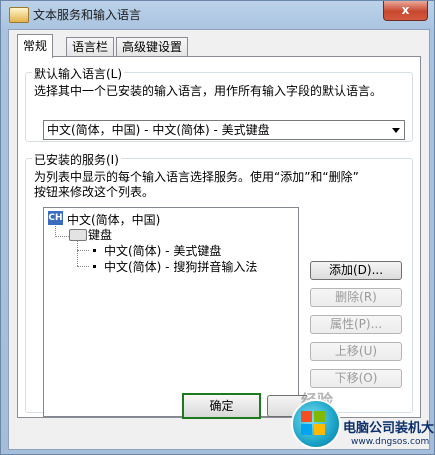 This screenshot has width=435, height=455. I want to click on move-up-button: 上移(U), so click(356, 351).